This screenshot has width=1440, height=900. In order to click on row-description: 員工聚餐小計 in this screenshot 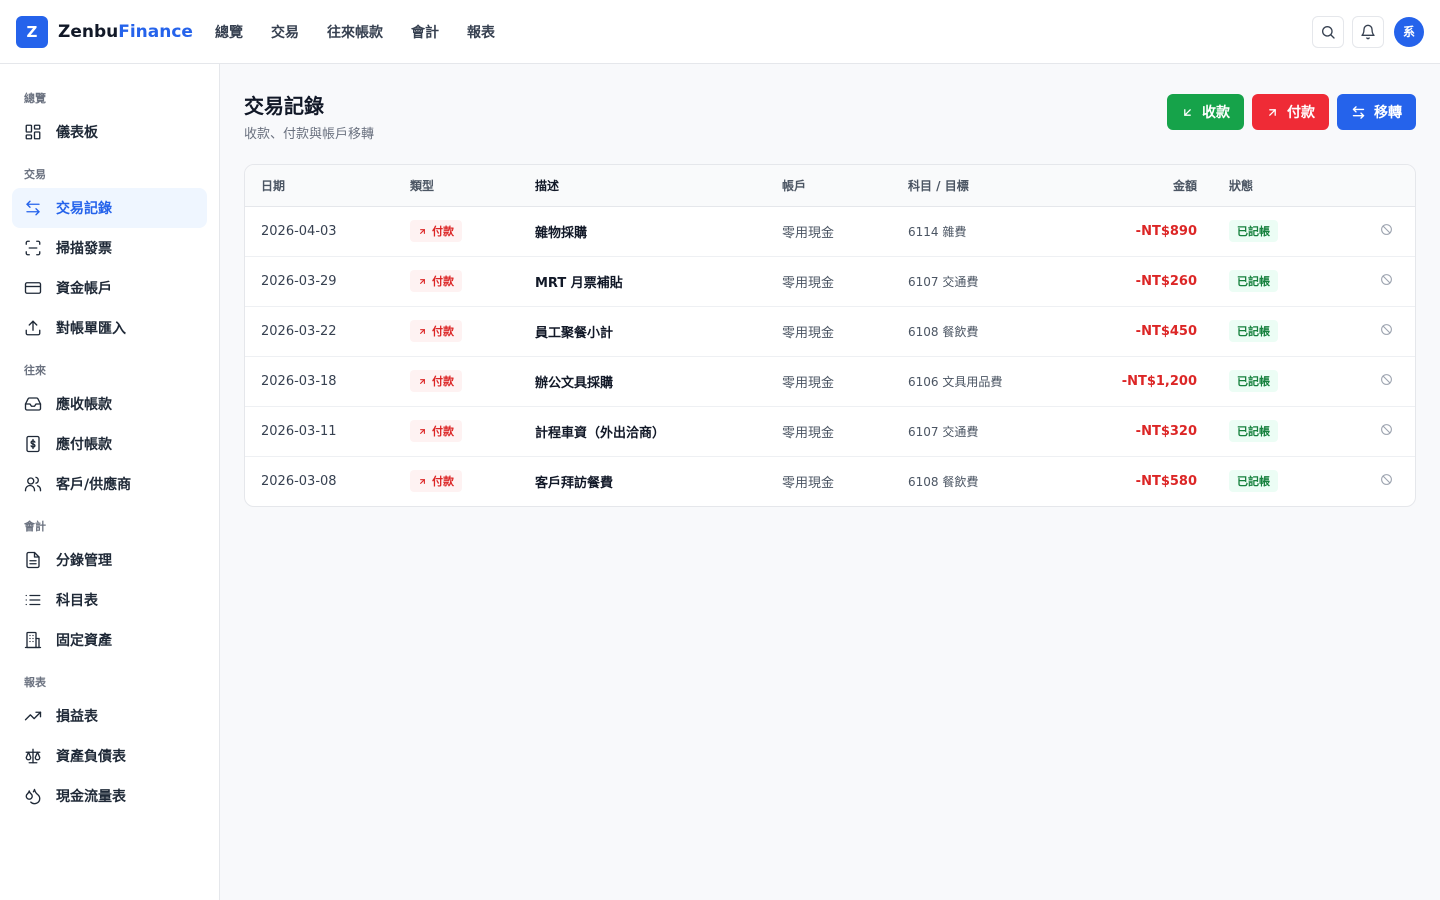, I will do `click(658, 331)`.